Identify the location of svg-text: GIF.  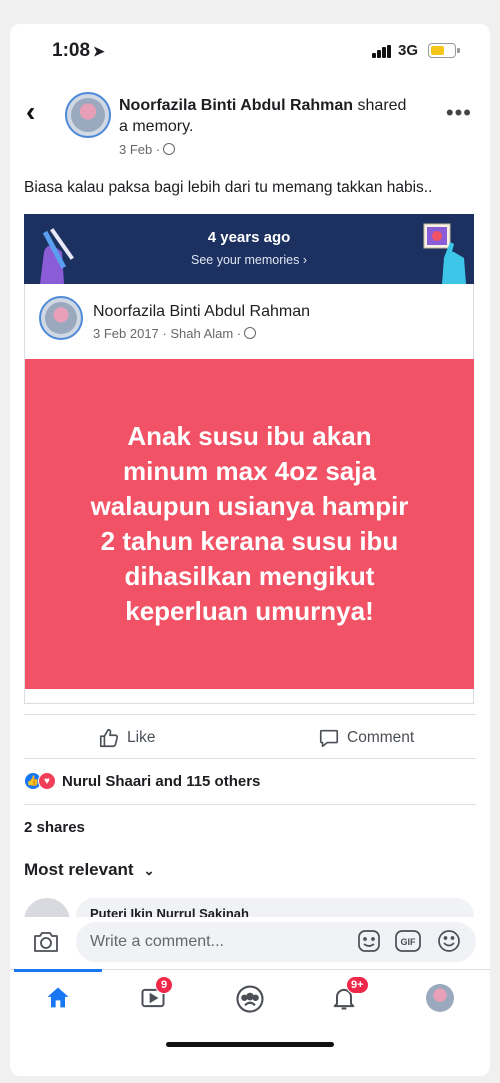
(409, 942).